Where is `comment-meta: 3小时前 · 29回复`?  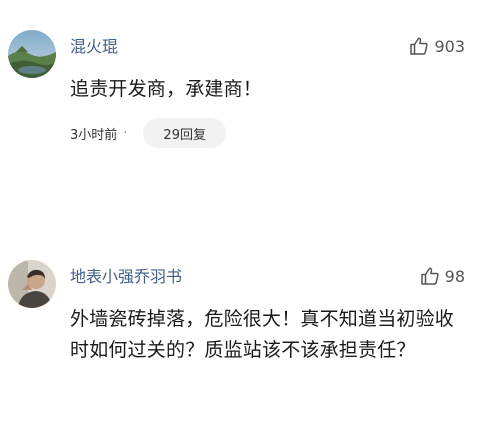
comment-meta: 3小时前 · 29回复 is located at coordinates (148, 133).